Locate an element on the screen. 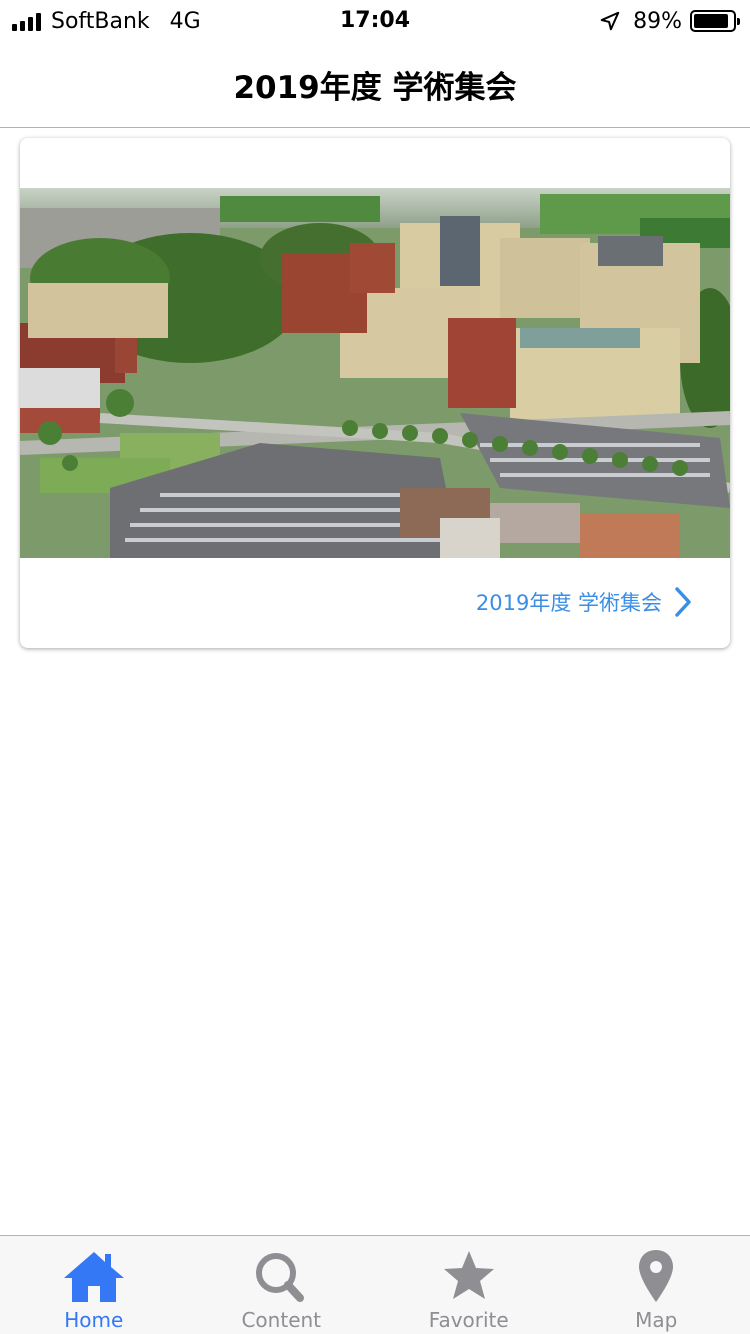  tab-content: Content is located at coordinates (282, 1285).